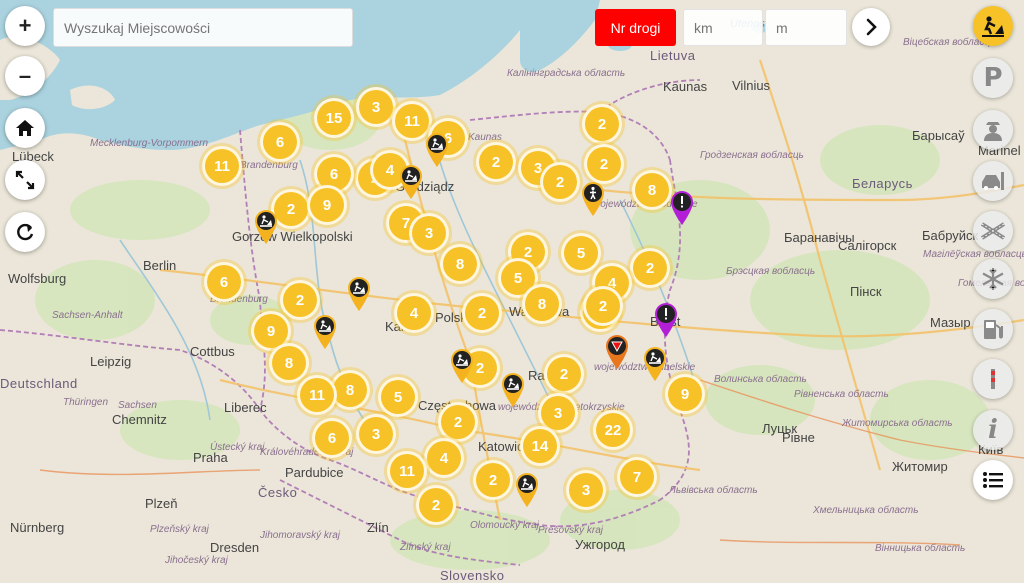 The height and width of the screenshot is (583, 1024). Describe the element at coordinates (203, 27) in the screenshot. I see `search-input` at that location.